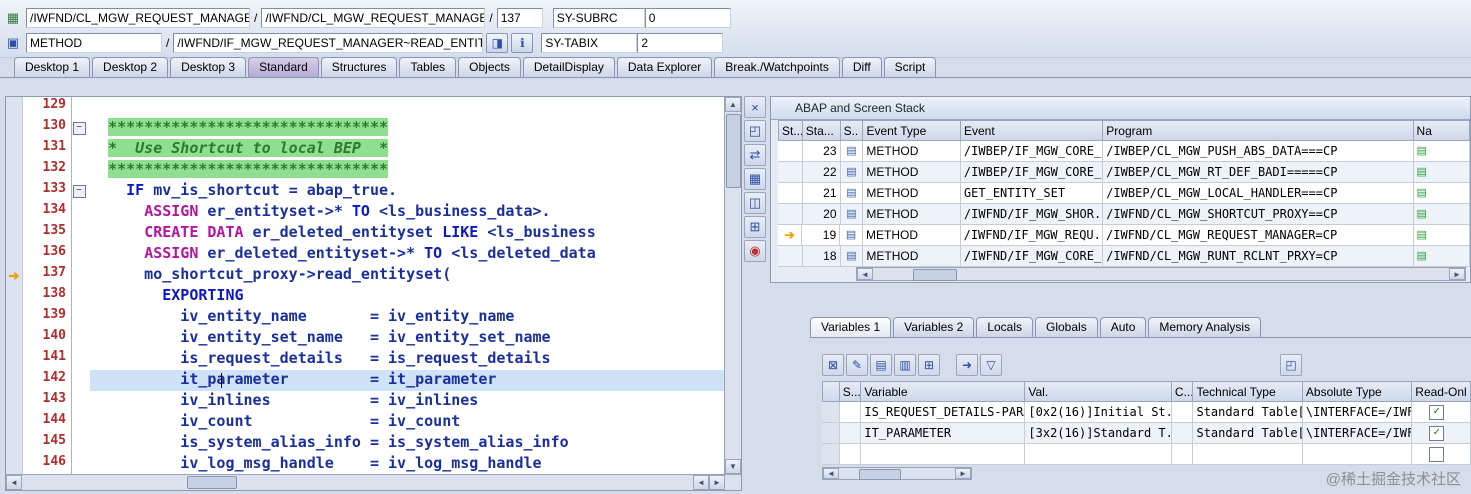 This screenshot has height=494, width=1471. I want to click on line-number: 138, so click(47, 296).